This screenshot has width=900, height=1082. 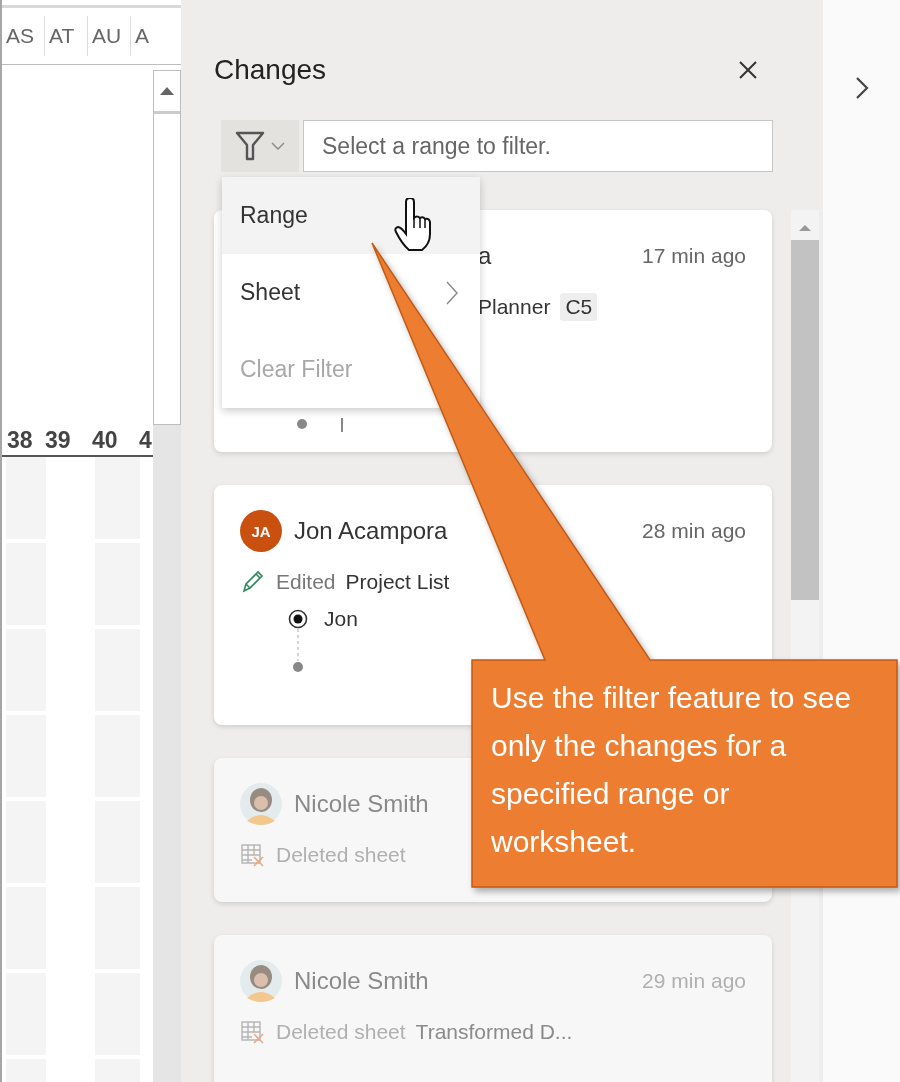 What do you see at coordinates (694, 531) in the screenshot?
I see `timestamp: 28 min ago` at bounding box center [694, 531].